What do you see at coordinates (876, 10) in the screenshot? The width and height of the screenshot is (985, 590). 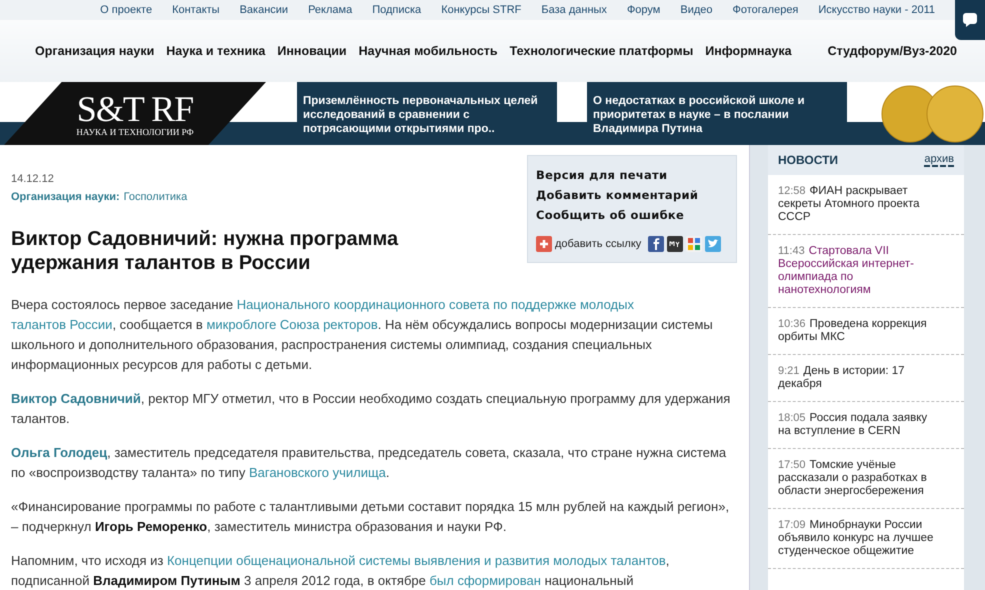 I see `top-nav-link: Искусство науки - 2011` at bounding box center [876, 10].